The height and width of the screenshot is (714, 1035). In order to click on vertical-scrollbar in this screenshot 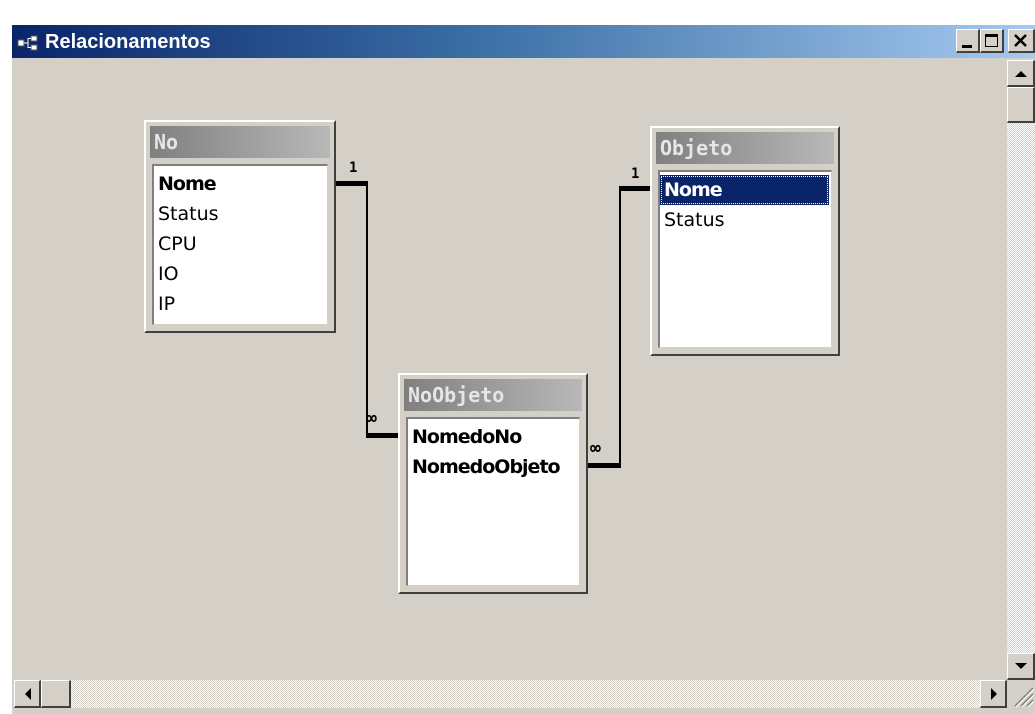, I will do `click(1021, 370)`.